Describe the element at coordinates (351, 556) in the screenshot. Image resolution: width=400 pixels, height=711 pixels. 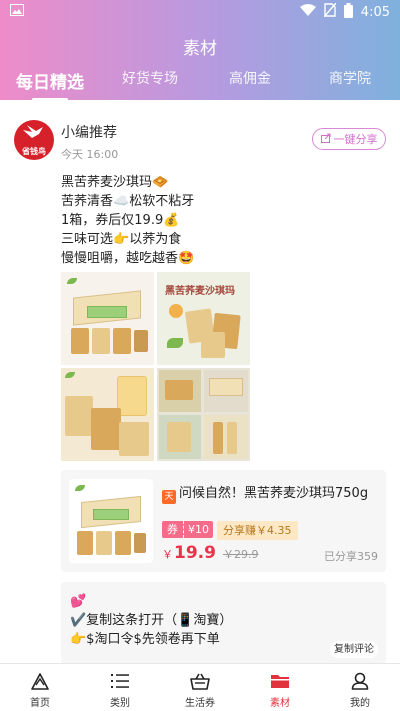
I see `shared-count: 已分享359` at that location.